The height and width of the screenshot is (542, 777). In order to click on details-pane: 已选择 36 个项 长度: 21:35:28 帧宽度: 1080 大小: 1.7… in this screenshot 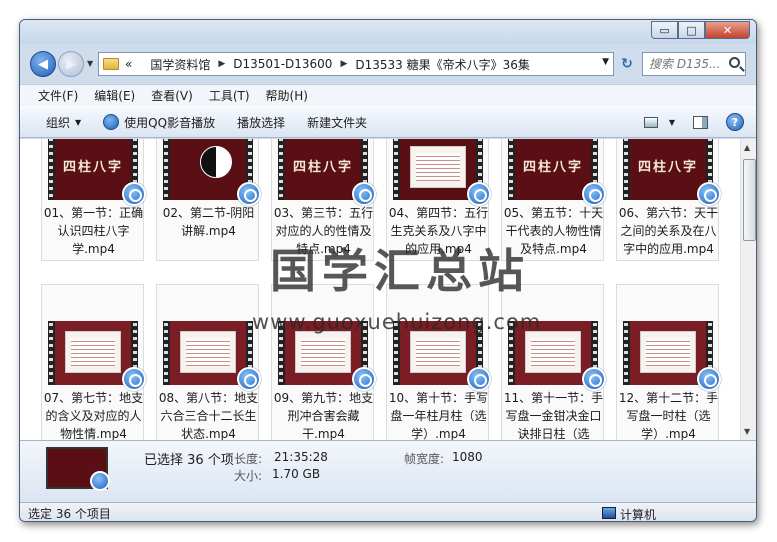, I will do `click(388, 471)`.